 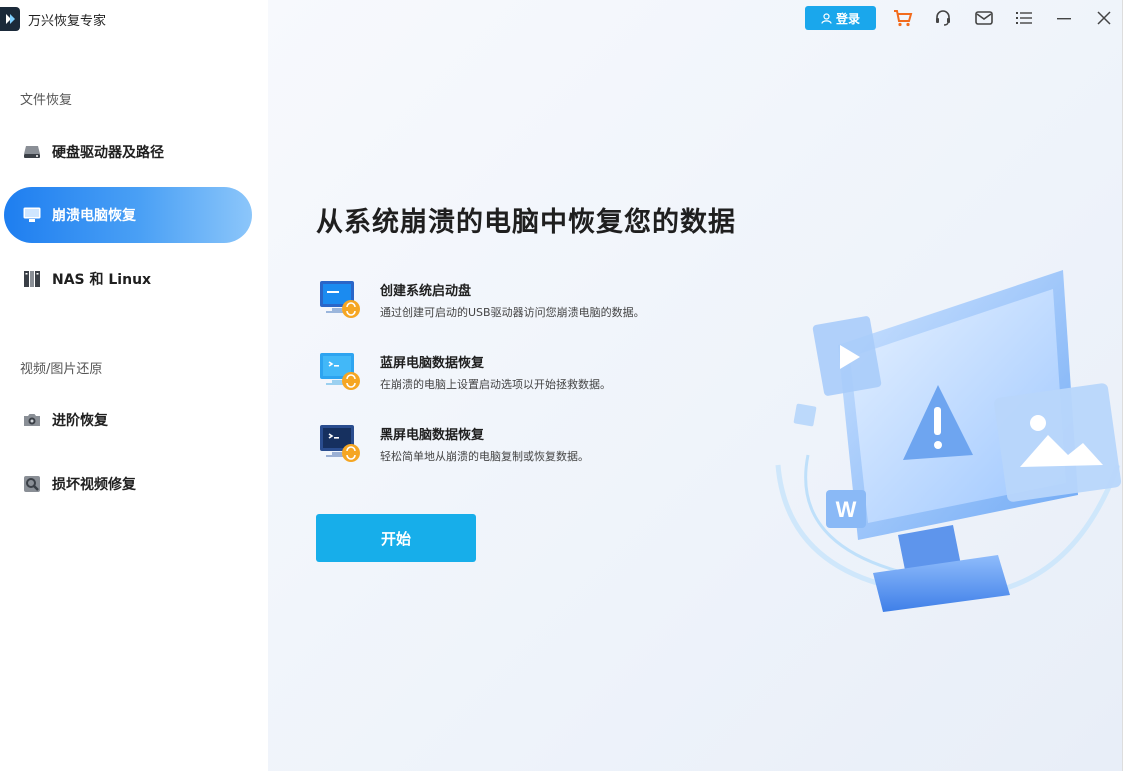 I want to click on sidebar-item-label: 进阶恢复, so click(x=80, y=421).